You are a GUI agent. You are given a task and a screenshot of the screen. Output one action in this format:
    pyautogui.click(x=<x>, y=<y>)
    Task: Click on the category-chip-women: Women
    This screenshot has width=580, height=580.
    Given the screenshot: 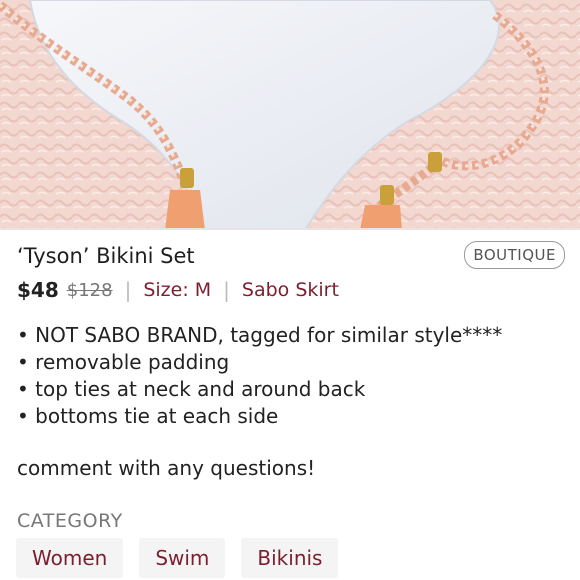 What is the action you would take?
    pyautogui.click(x=70, y=558)
    